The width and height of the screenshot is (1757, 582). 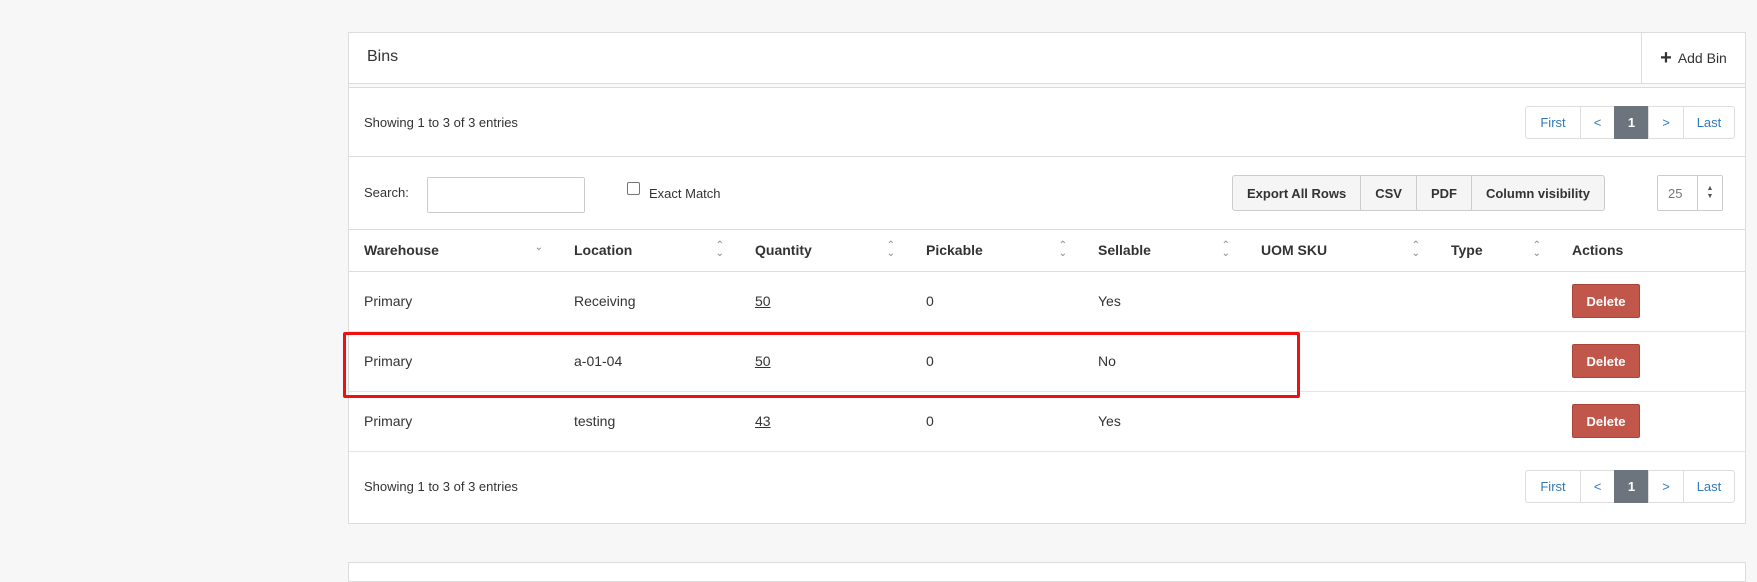 I want to click on pagination-bottom: First < 1 > Last, so click(x=1630, y=486).